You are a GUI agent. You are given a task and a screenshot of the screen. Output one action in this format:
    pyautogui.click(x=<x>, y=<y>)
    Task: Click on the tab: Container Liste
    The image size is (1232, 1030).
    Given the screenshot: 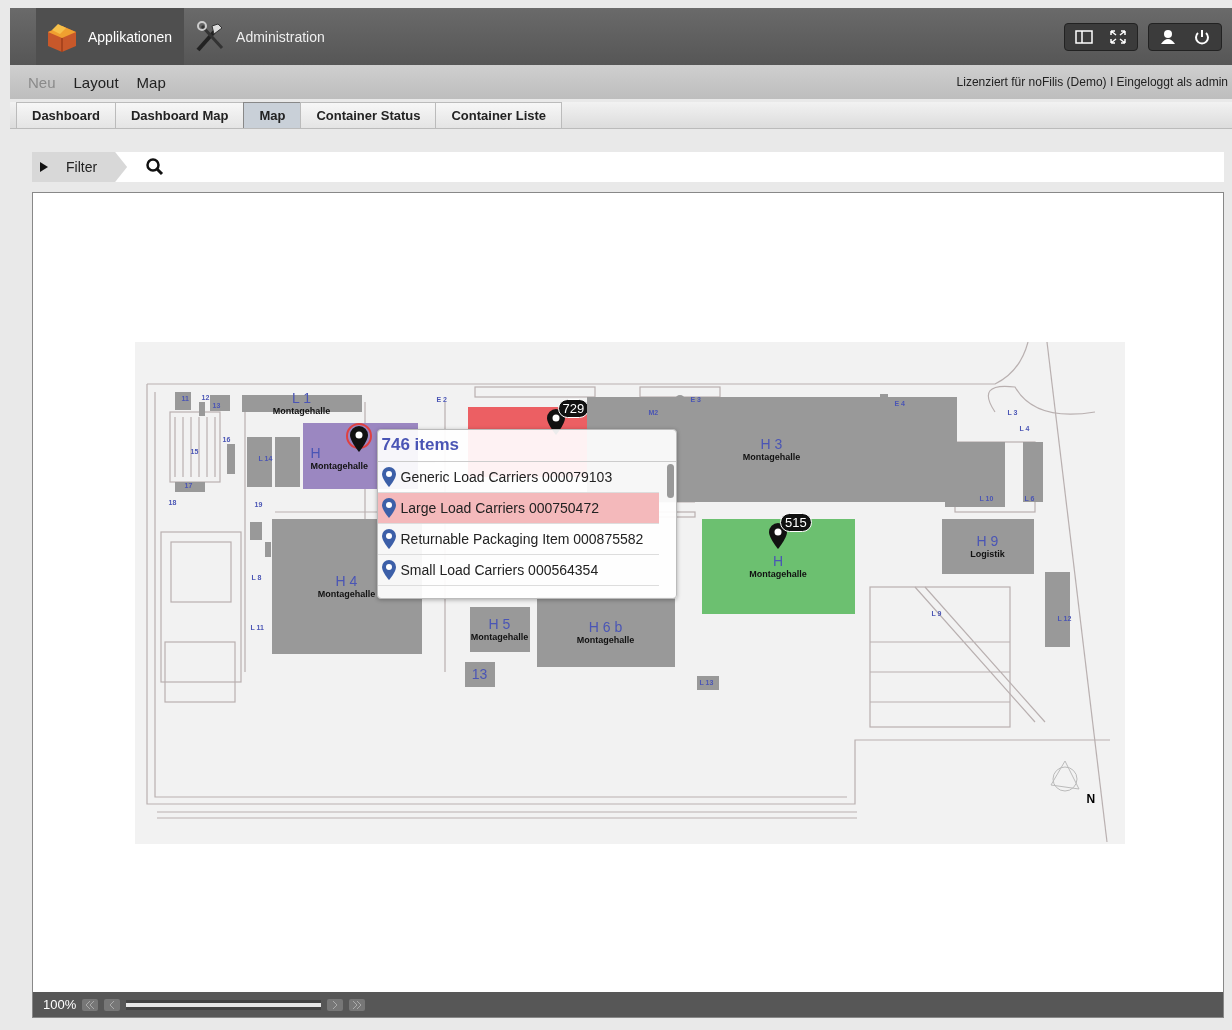 What is the action you would take?
    pyautogui.click(x=499, y=115)
    